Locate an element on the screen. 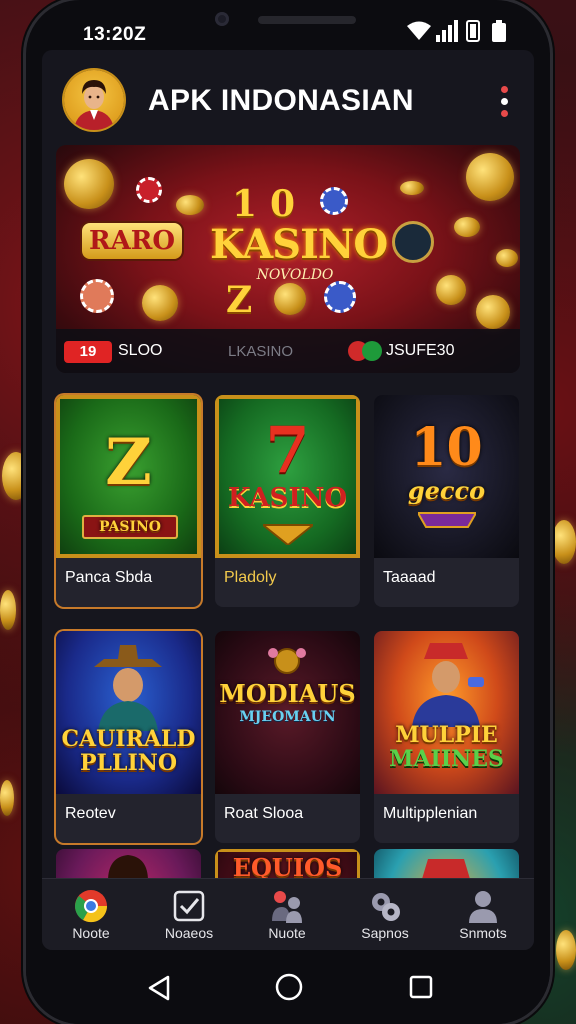  game-art-subtitle: MJEOMAUN is located at coordinates (287, 717).